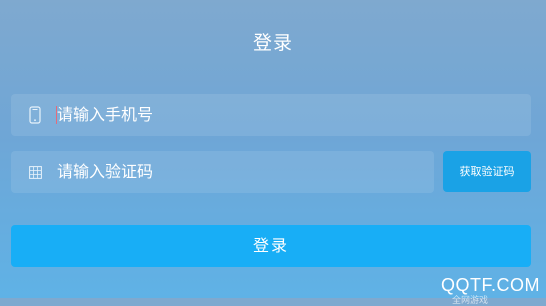  What do you see at coordinates (469, 301) in the screenshot?
I see `watermark-subtext: 全网游戏` at bounding box center [469, 301].